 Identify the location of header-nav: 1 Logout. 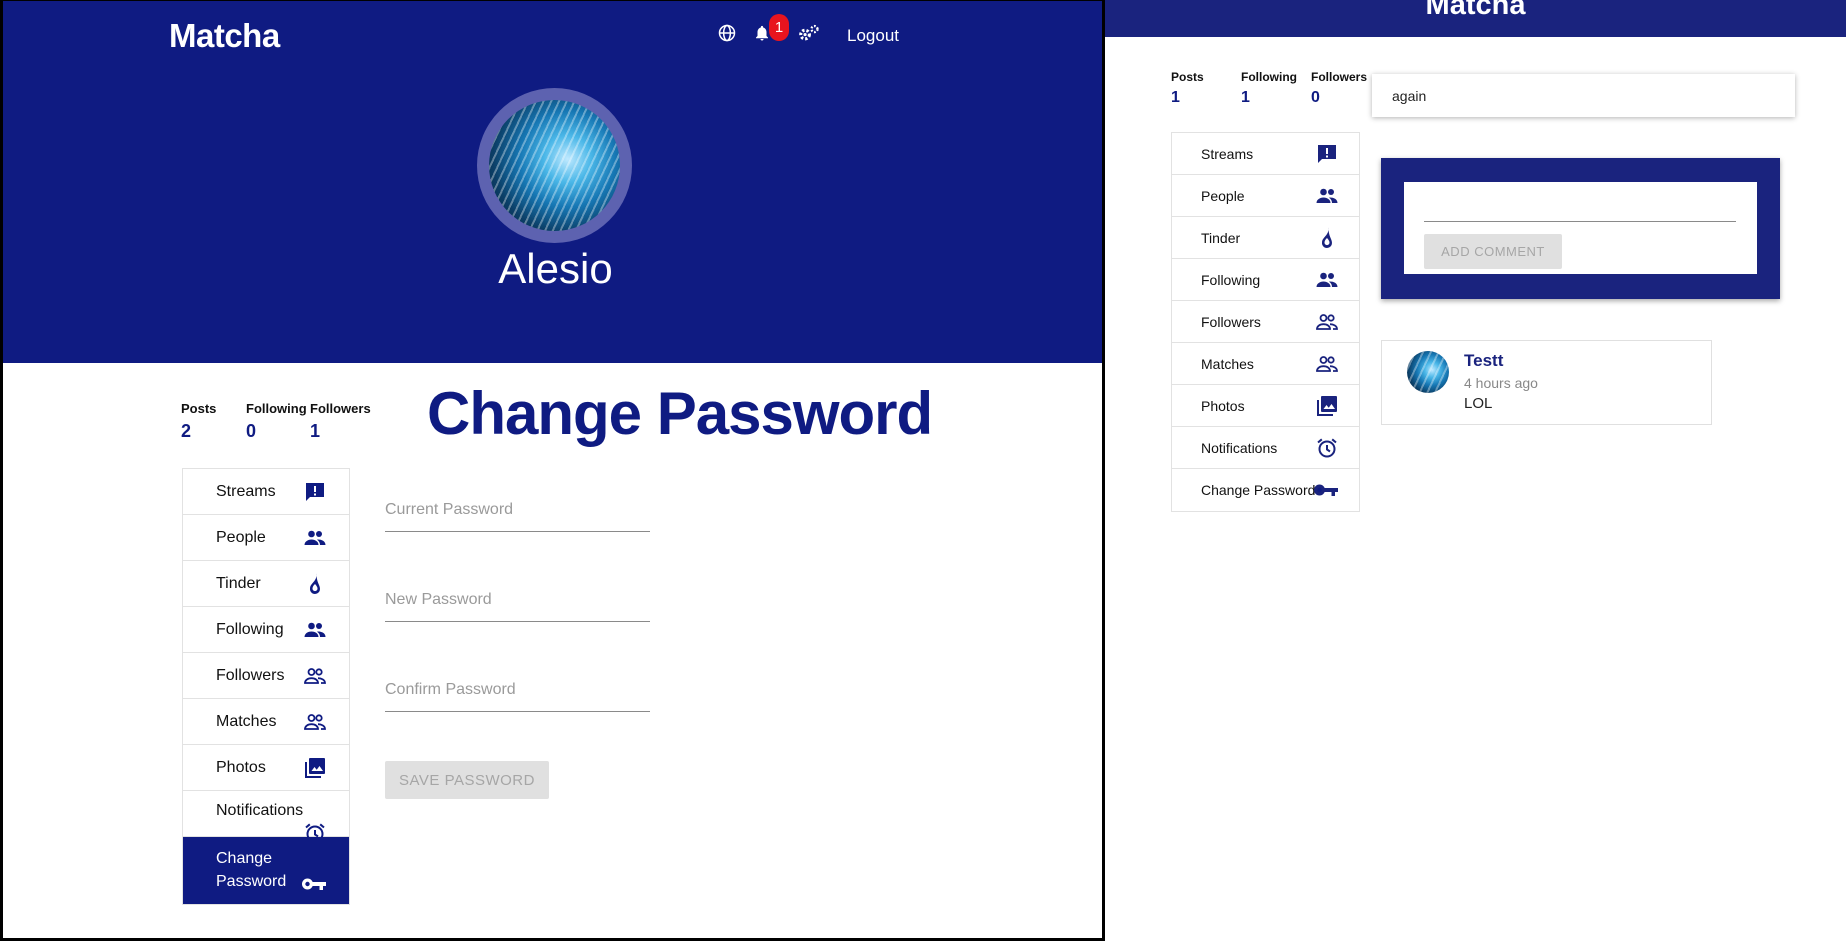
(808, 30).